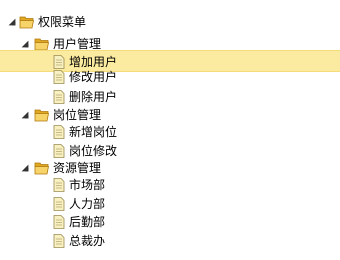 This screenshot has height=260, width=340. I want to click on tree-leaf-label: 新增岗位, so click(93, 132).